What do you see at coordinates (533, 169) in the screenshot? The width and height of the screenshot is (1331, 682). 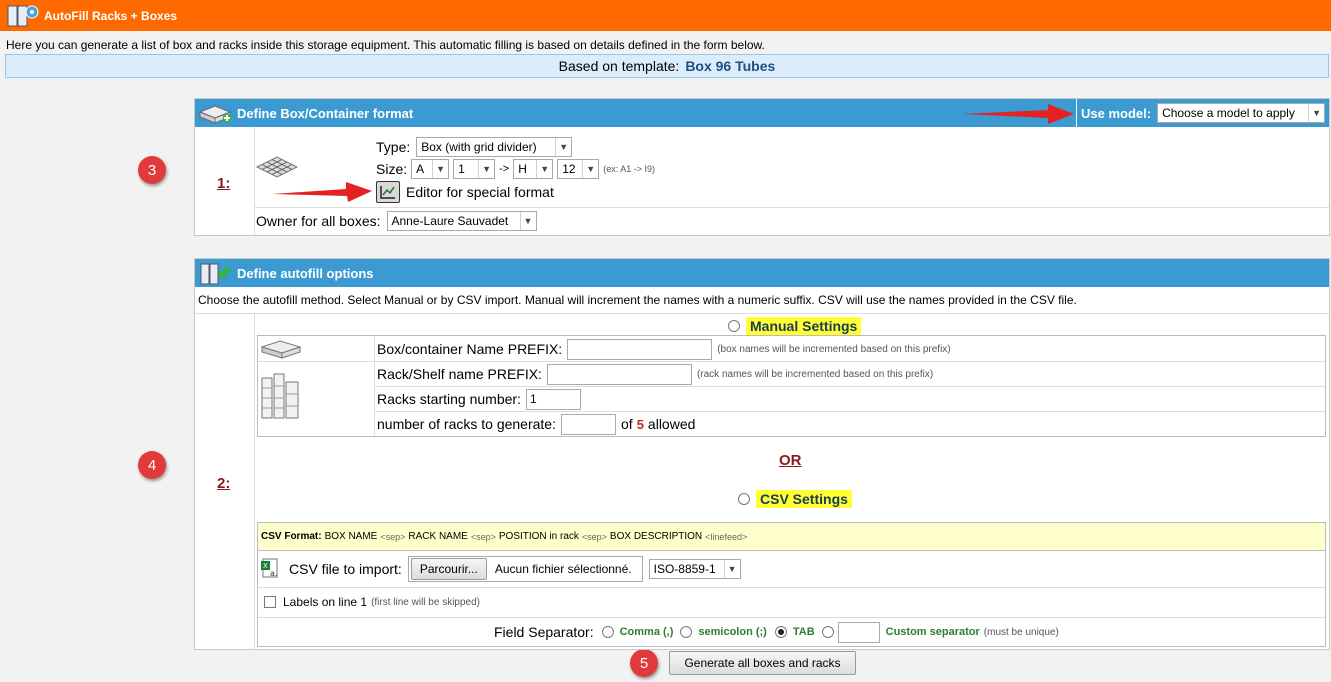 I see `size-row-to-select: H ▼` at bounding box center [533, 169].